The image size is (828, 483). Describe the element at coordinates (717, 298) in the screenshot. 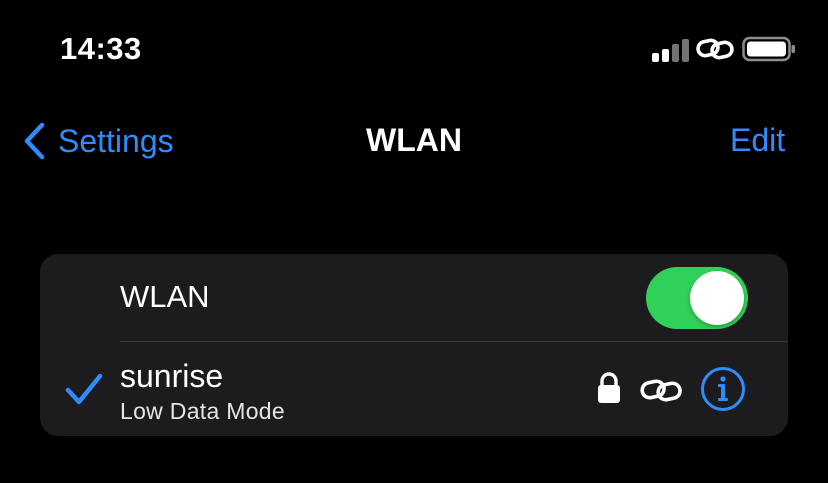

I see `toggle-knob` at that location.